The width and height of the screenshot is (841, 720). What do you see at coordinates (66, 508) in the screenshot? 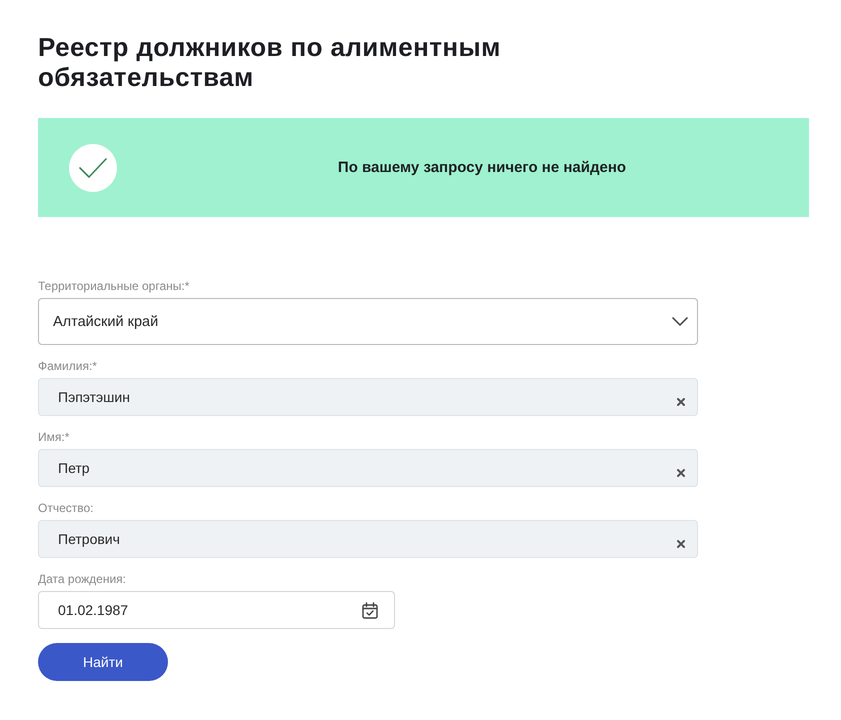
I see `field-label: Отчество:` at bounding box center [66, 508].